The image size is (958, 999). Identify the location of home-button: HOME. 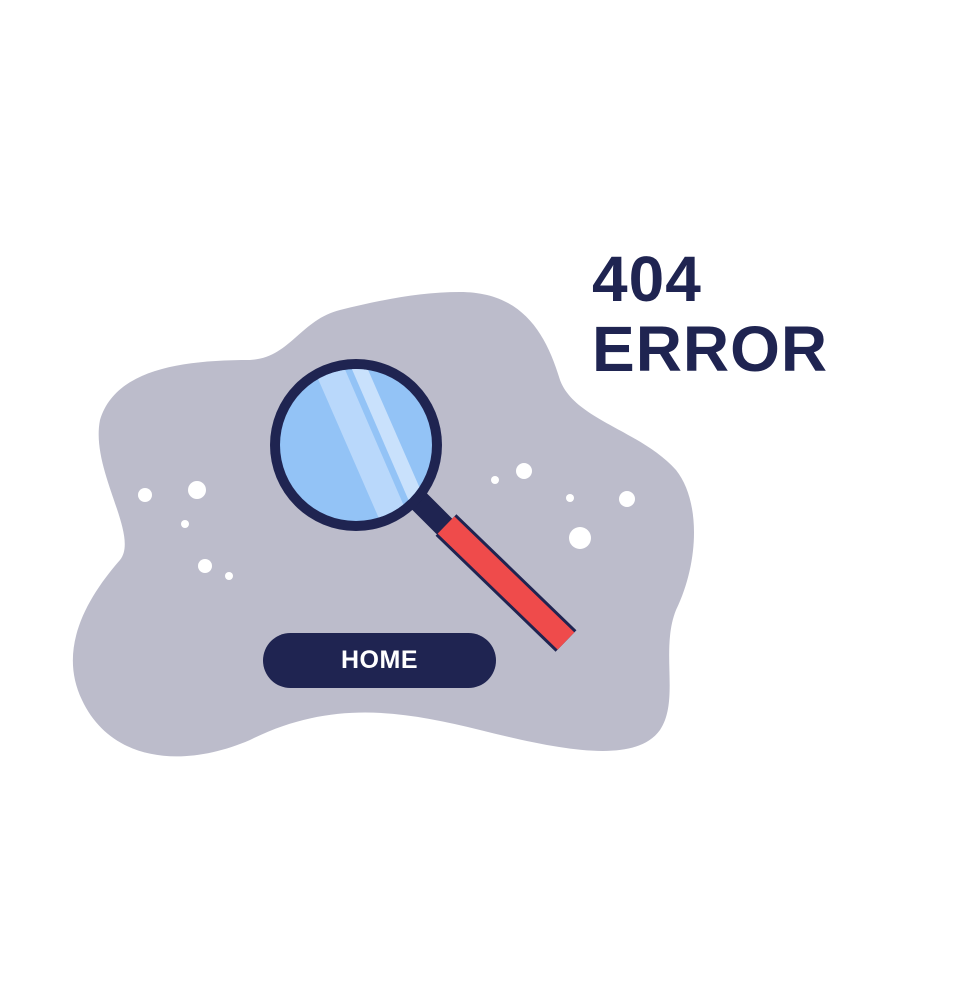
(379, 660).